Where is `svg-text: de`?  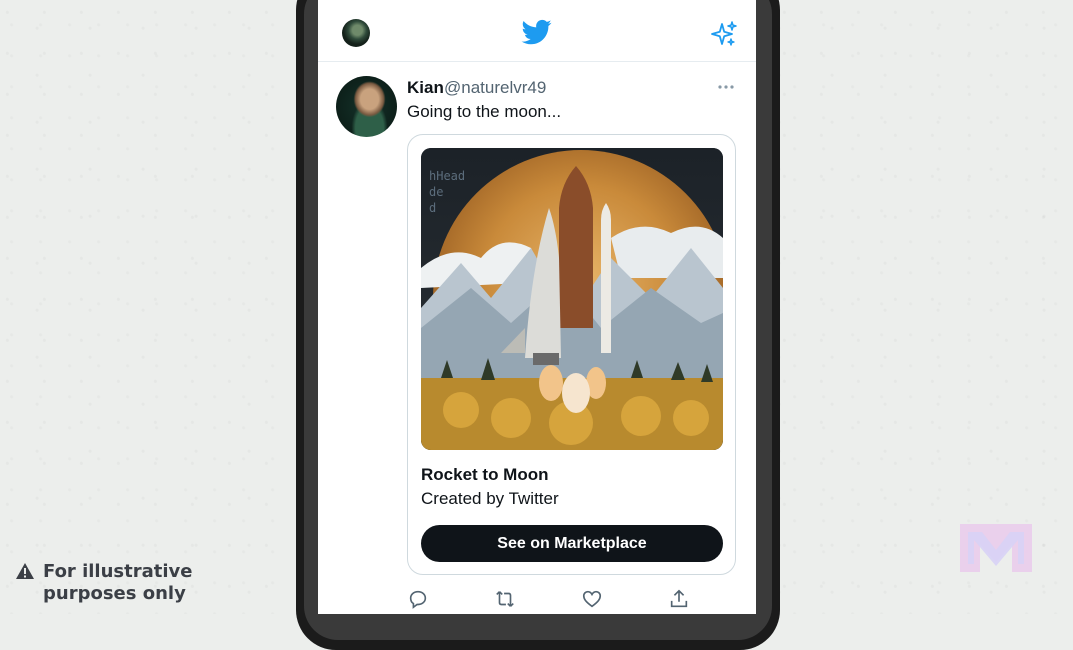 svg-text: de is located at coordinates (436, 192).